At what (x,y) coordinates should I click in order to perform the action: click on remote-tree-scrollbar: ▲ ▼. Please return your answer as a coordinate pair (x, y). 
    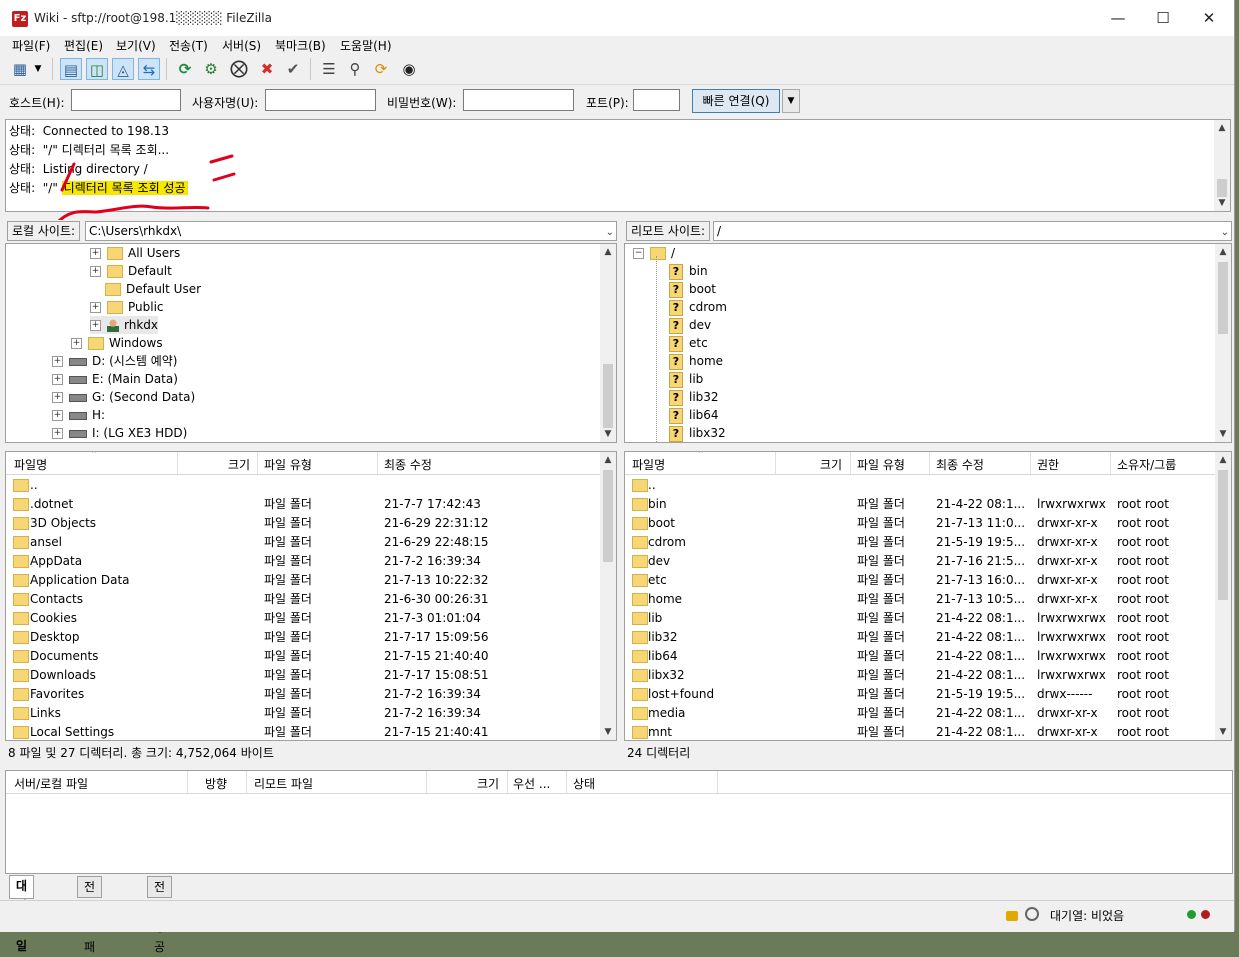
    Looking at the image, I should click on (1223, 343).